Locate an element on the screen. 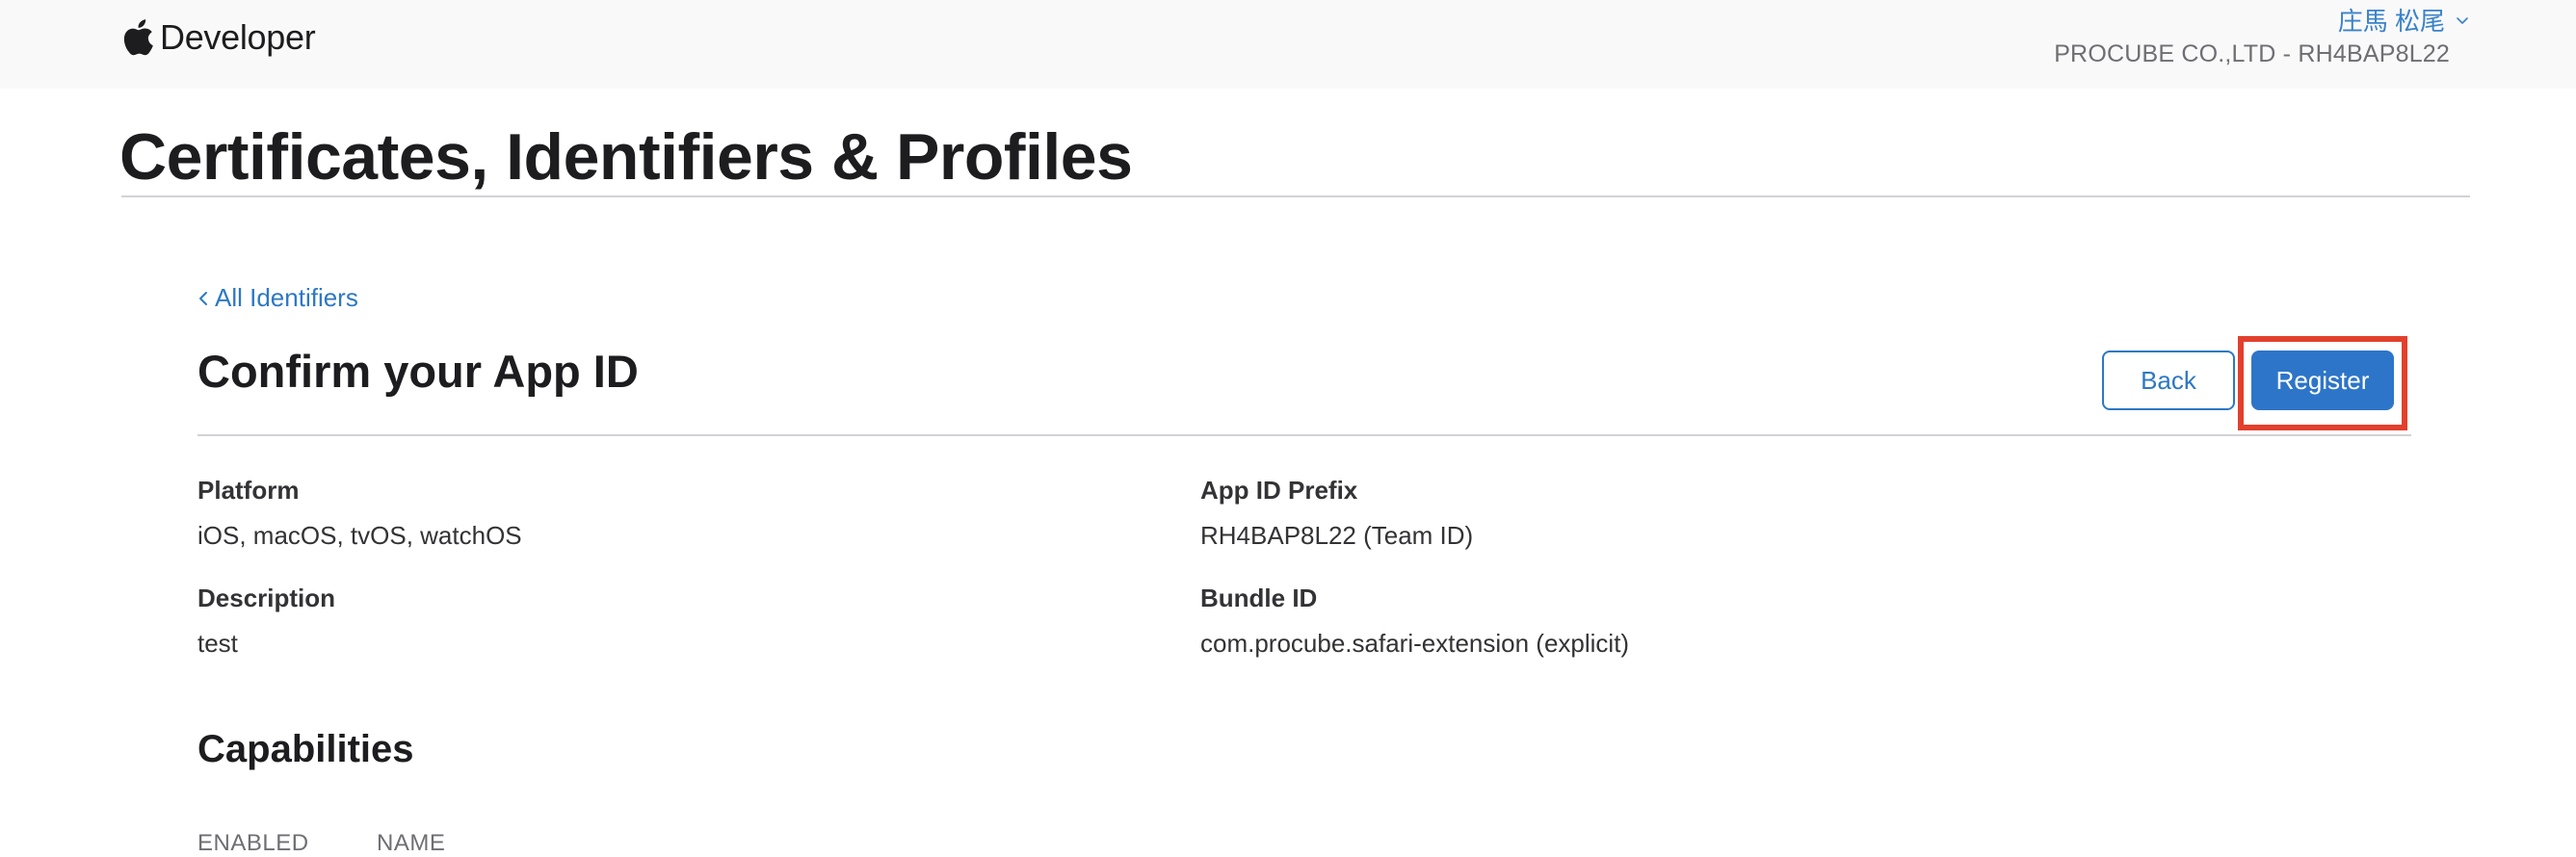 The image size is (2576, 857). all-identifiers-link: All Identifiers is located at coordinates (277, 298).